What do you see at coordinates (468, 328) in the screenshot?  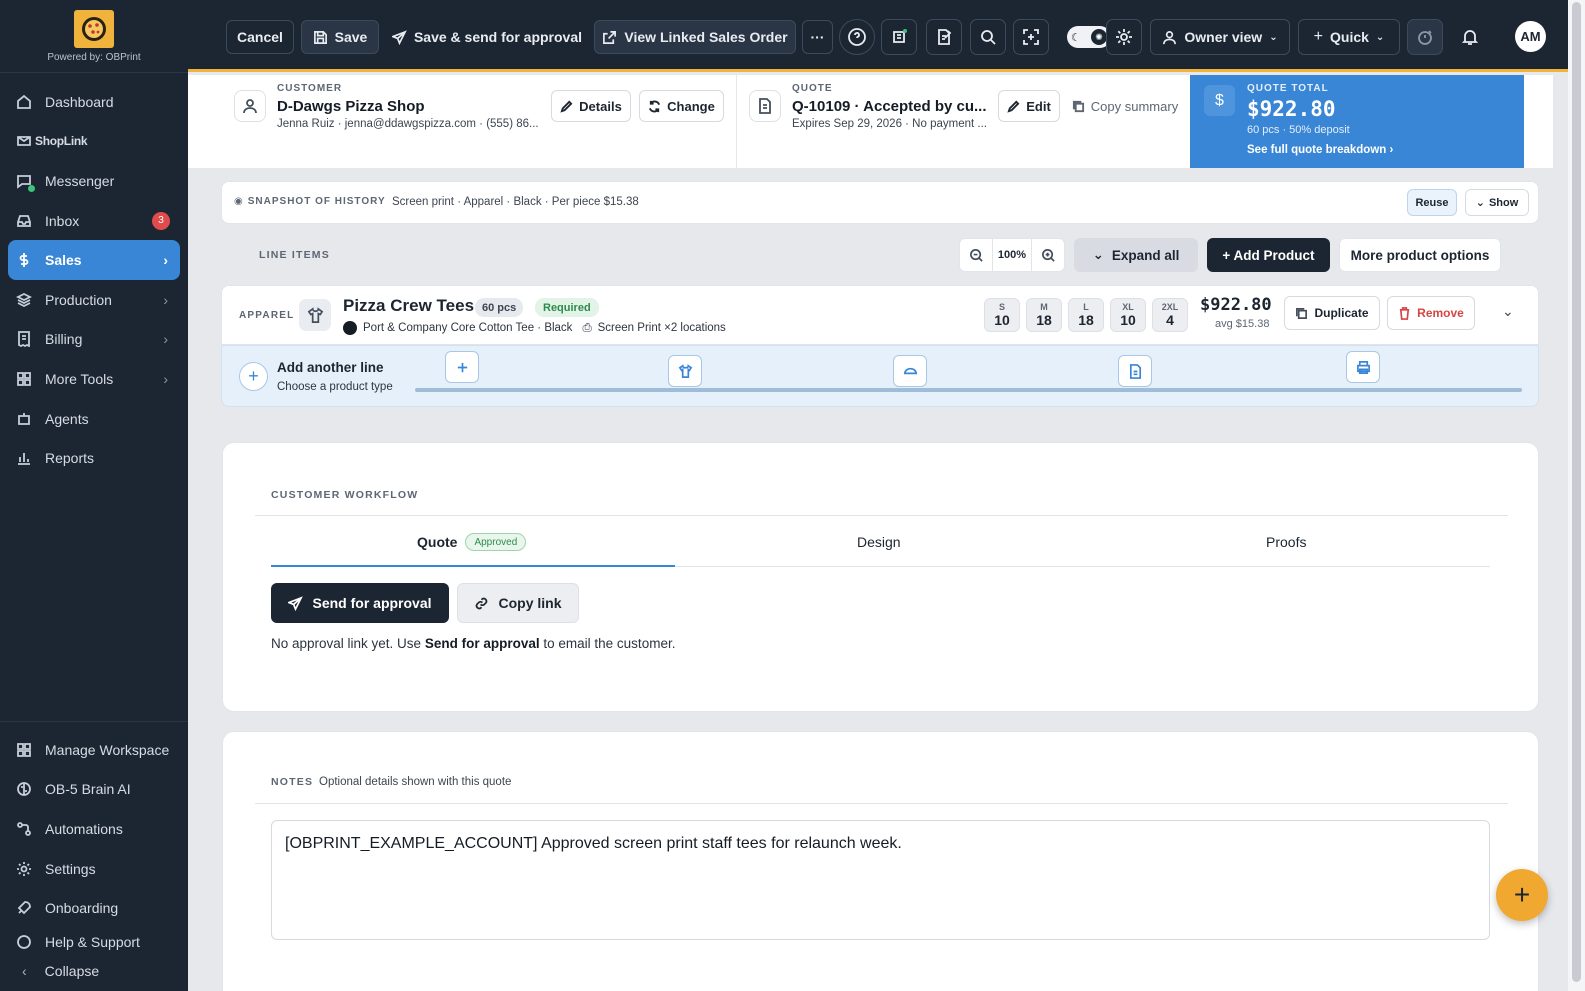 I see `garment-text: Port & Company Core Cotton Tee · Black` at bounding box center [468, 328].